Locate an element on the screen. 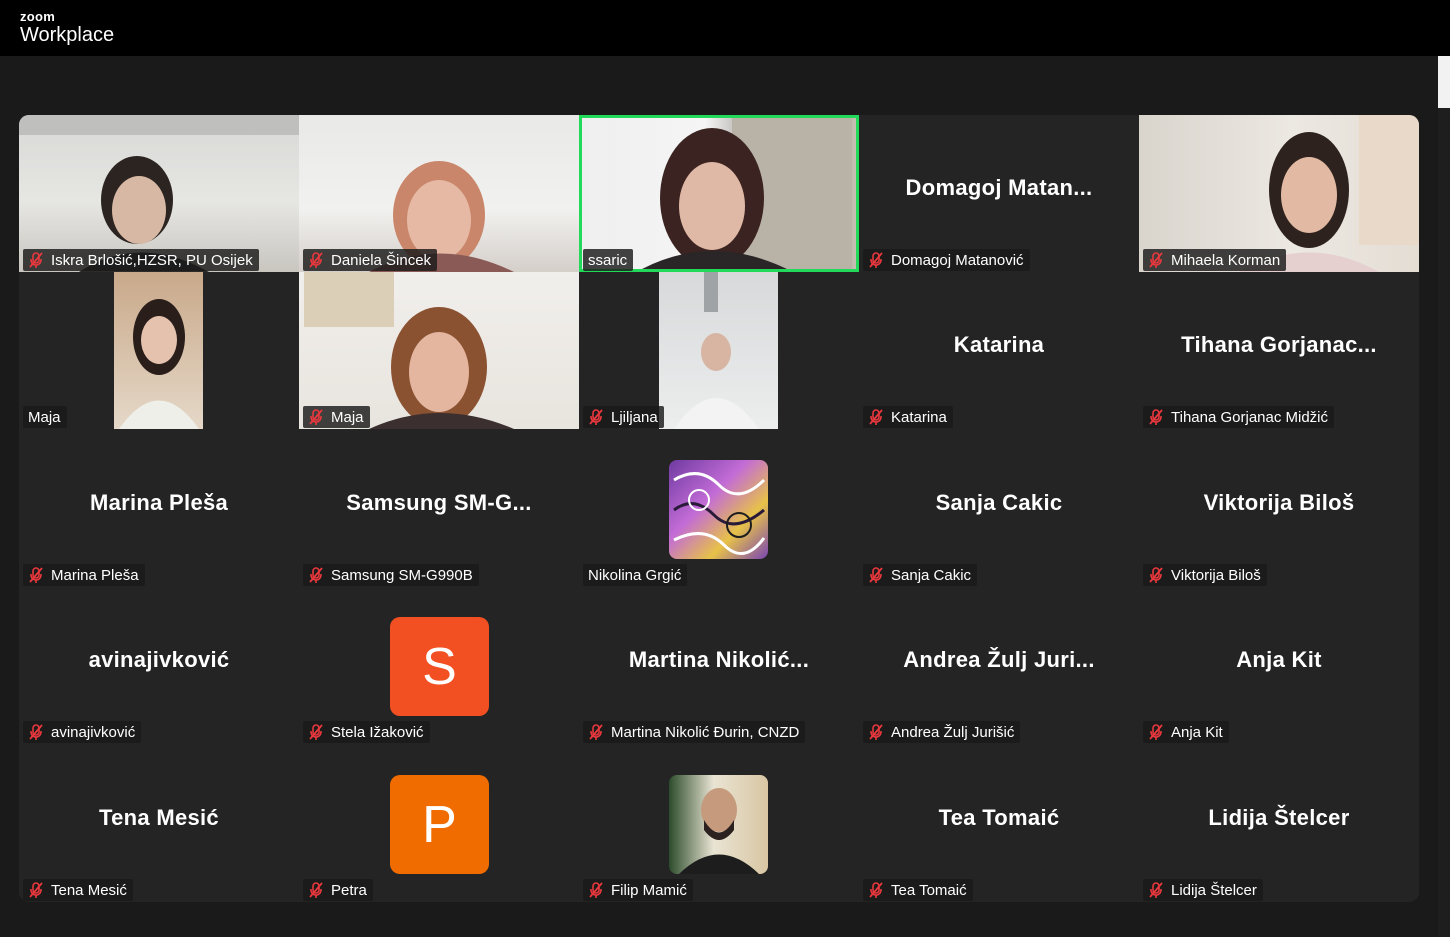 The image size is (1450, 937). participant-tile: Samsung SM-G... Samsung SM-G990B is located at coordinates (439, 508).